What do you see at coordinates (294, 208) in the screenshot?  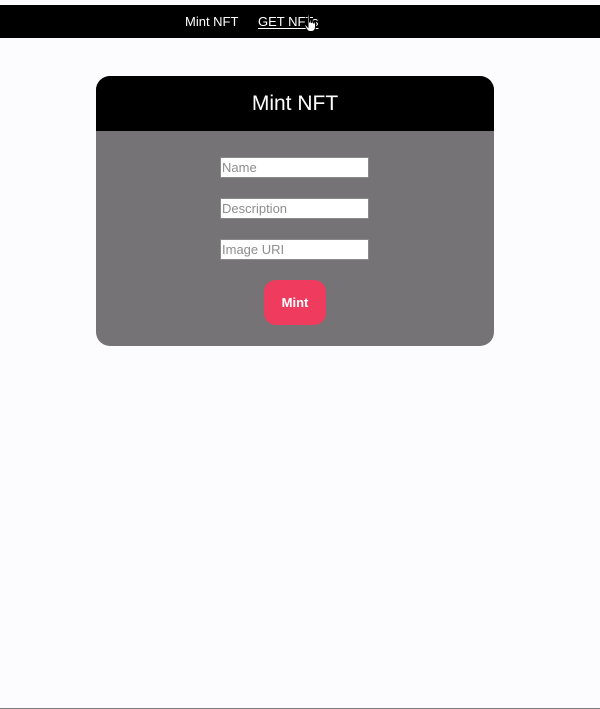 I see `description-input` at bounding box center [294, 208].